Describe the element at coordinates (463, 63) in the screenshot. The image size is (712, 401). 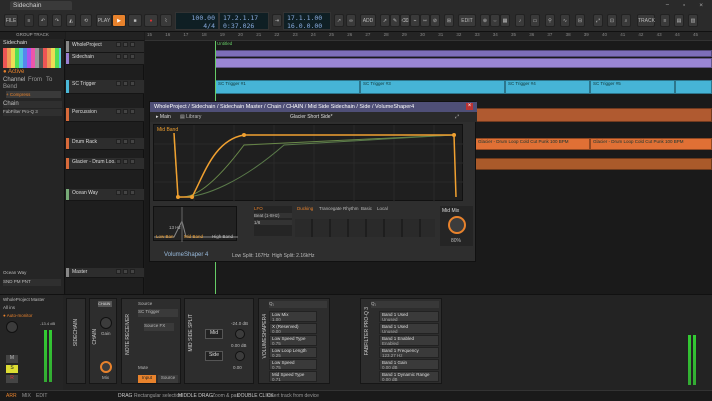
I see `sidechain-lane` at that location.